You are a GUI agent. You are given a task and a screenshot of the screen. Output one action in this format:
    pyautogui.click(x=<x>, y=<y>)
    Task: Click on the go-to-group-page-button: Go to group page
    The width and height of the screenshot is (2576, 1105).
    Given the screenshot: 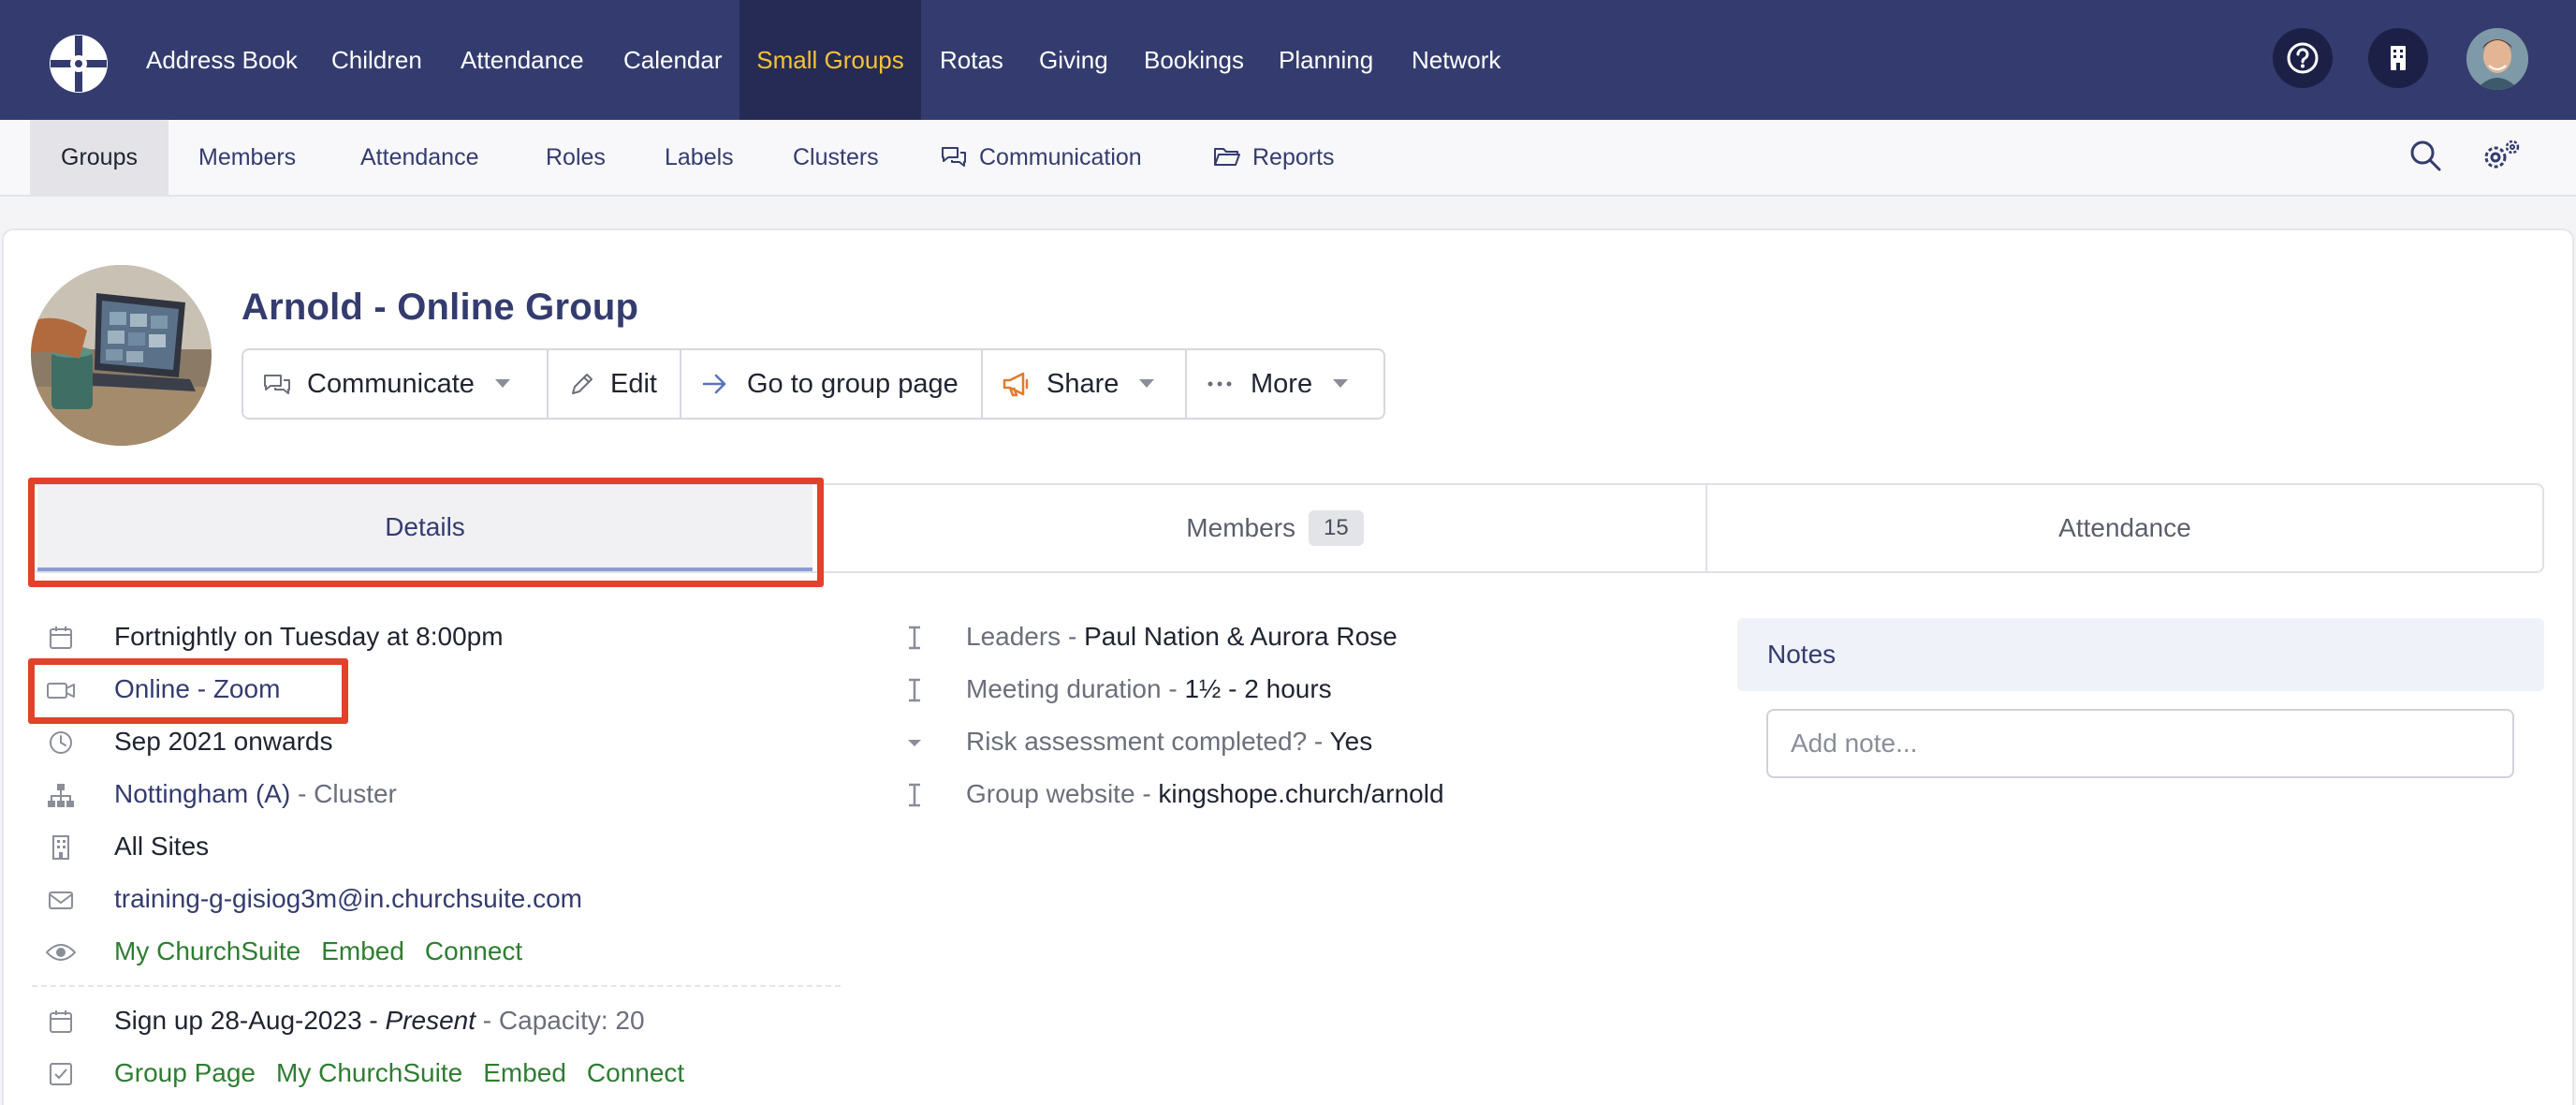 What is the action you would take?
    pyautogui.click(x=832, y=384)
    